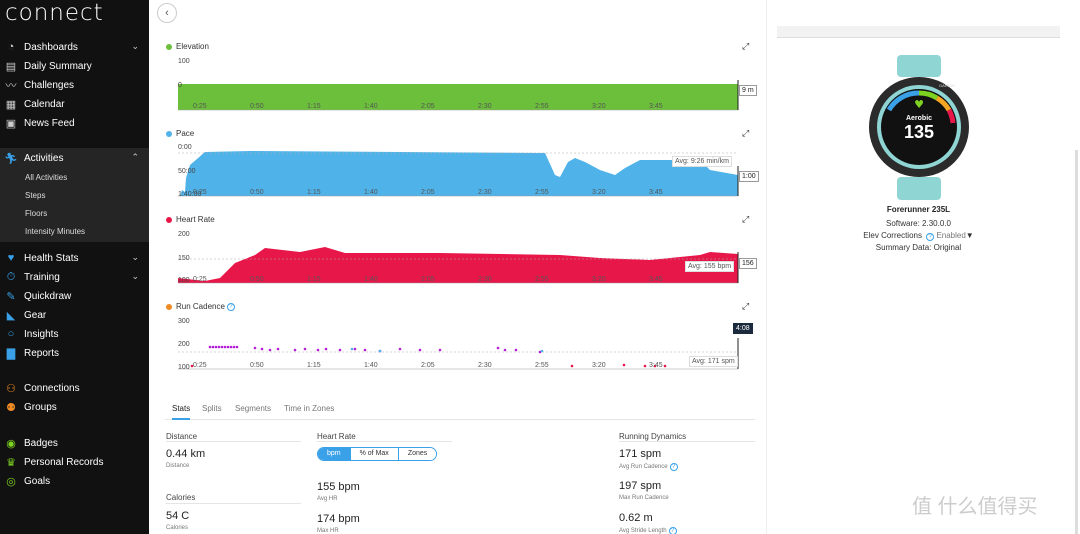 This screenshot has height=534, width=1080. What do you see at coordinates (180, 85) in the screenshot?
I see `elevation-ytick: 0` at bounding box center [180, 85].